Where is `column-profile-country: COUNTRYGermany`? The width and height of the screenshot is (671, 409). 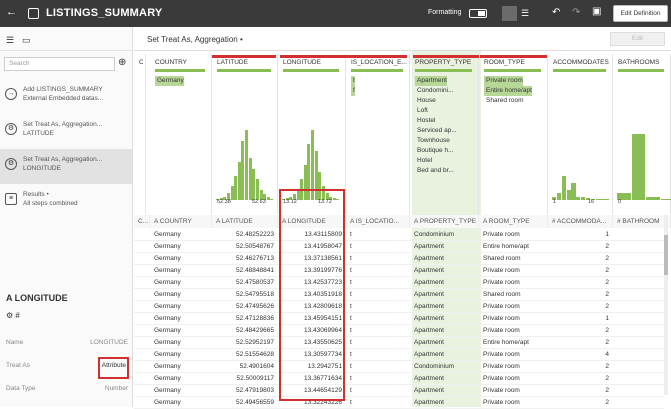
column-profile-country: COUNTRYGermany is located at coordinates (181, 134).